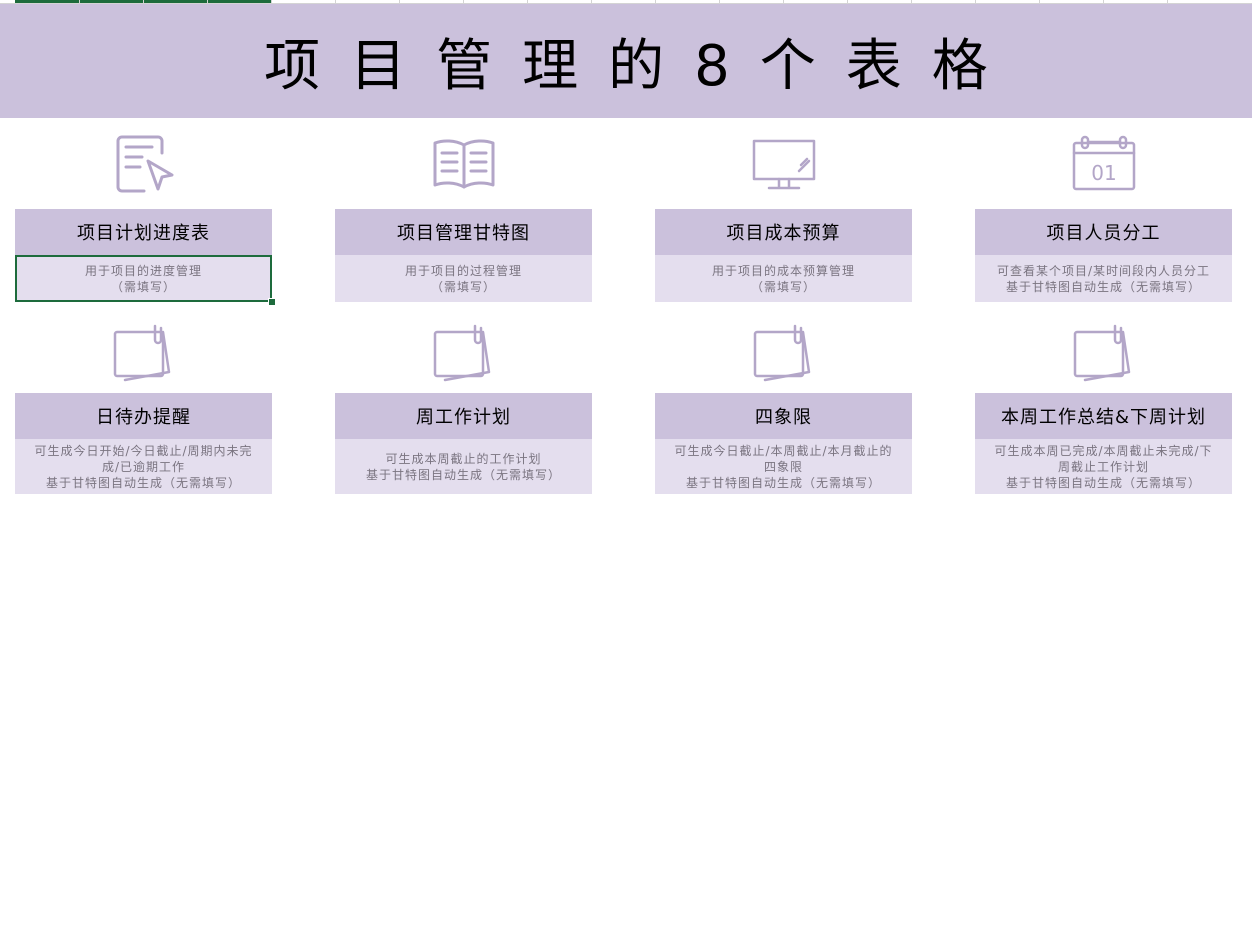  I want to click on card-title: 本周工作总结&下周计划, so click(1103, 416).